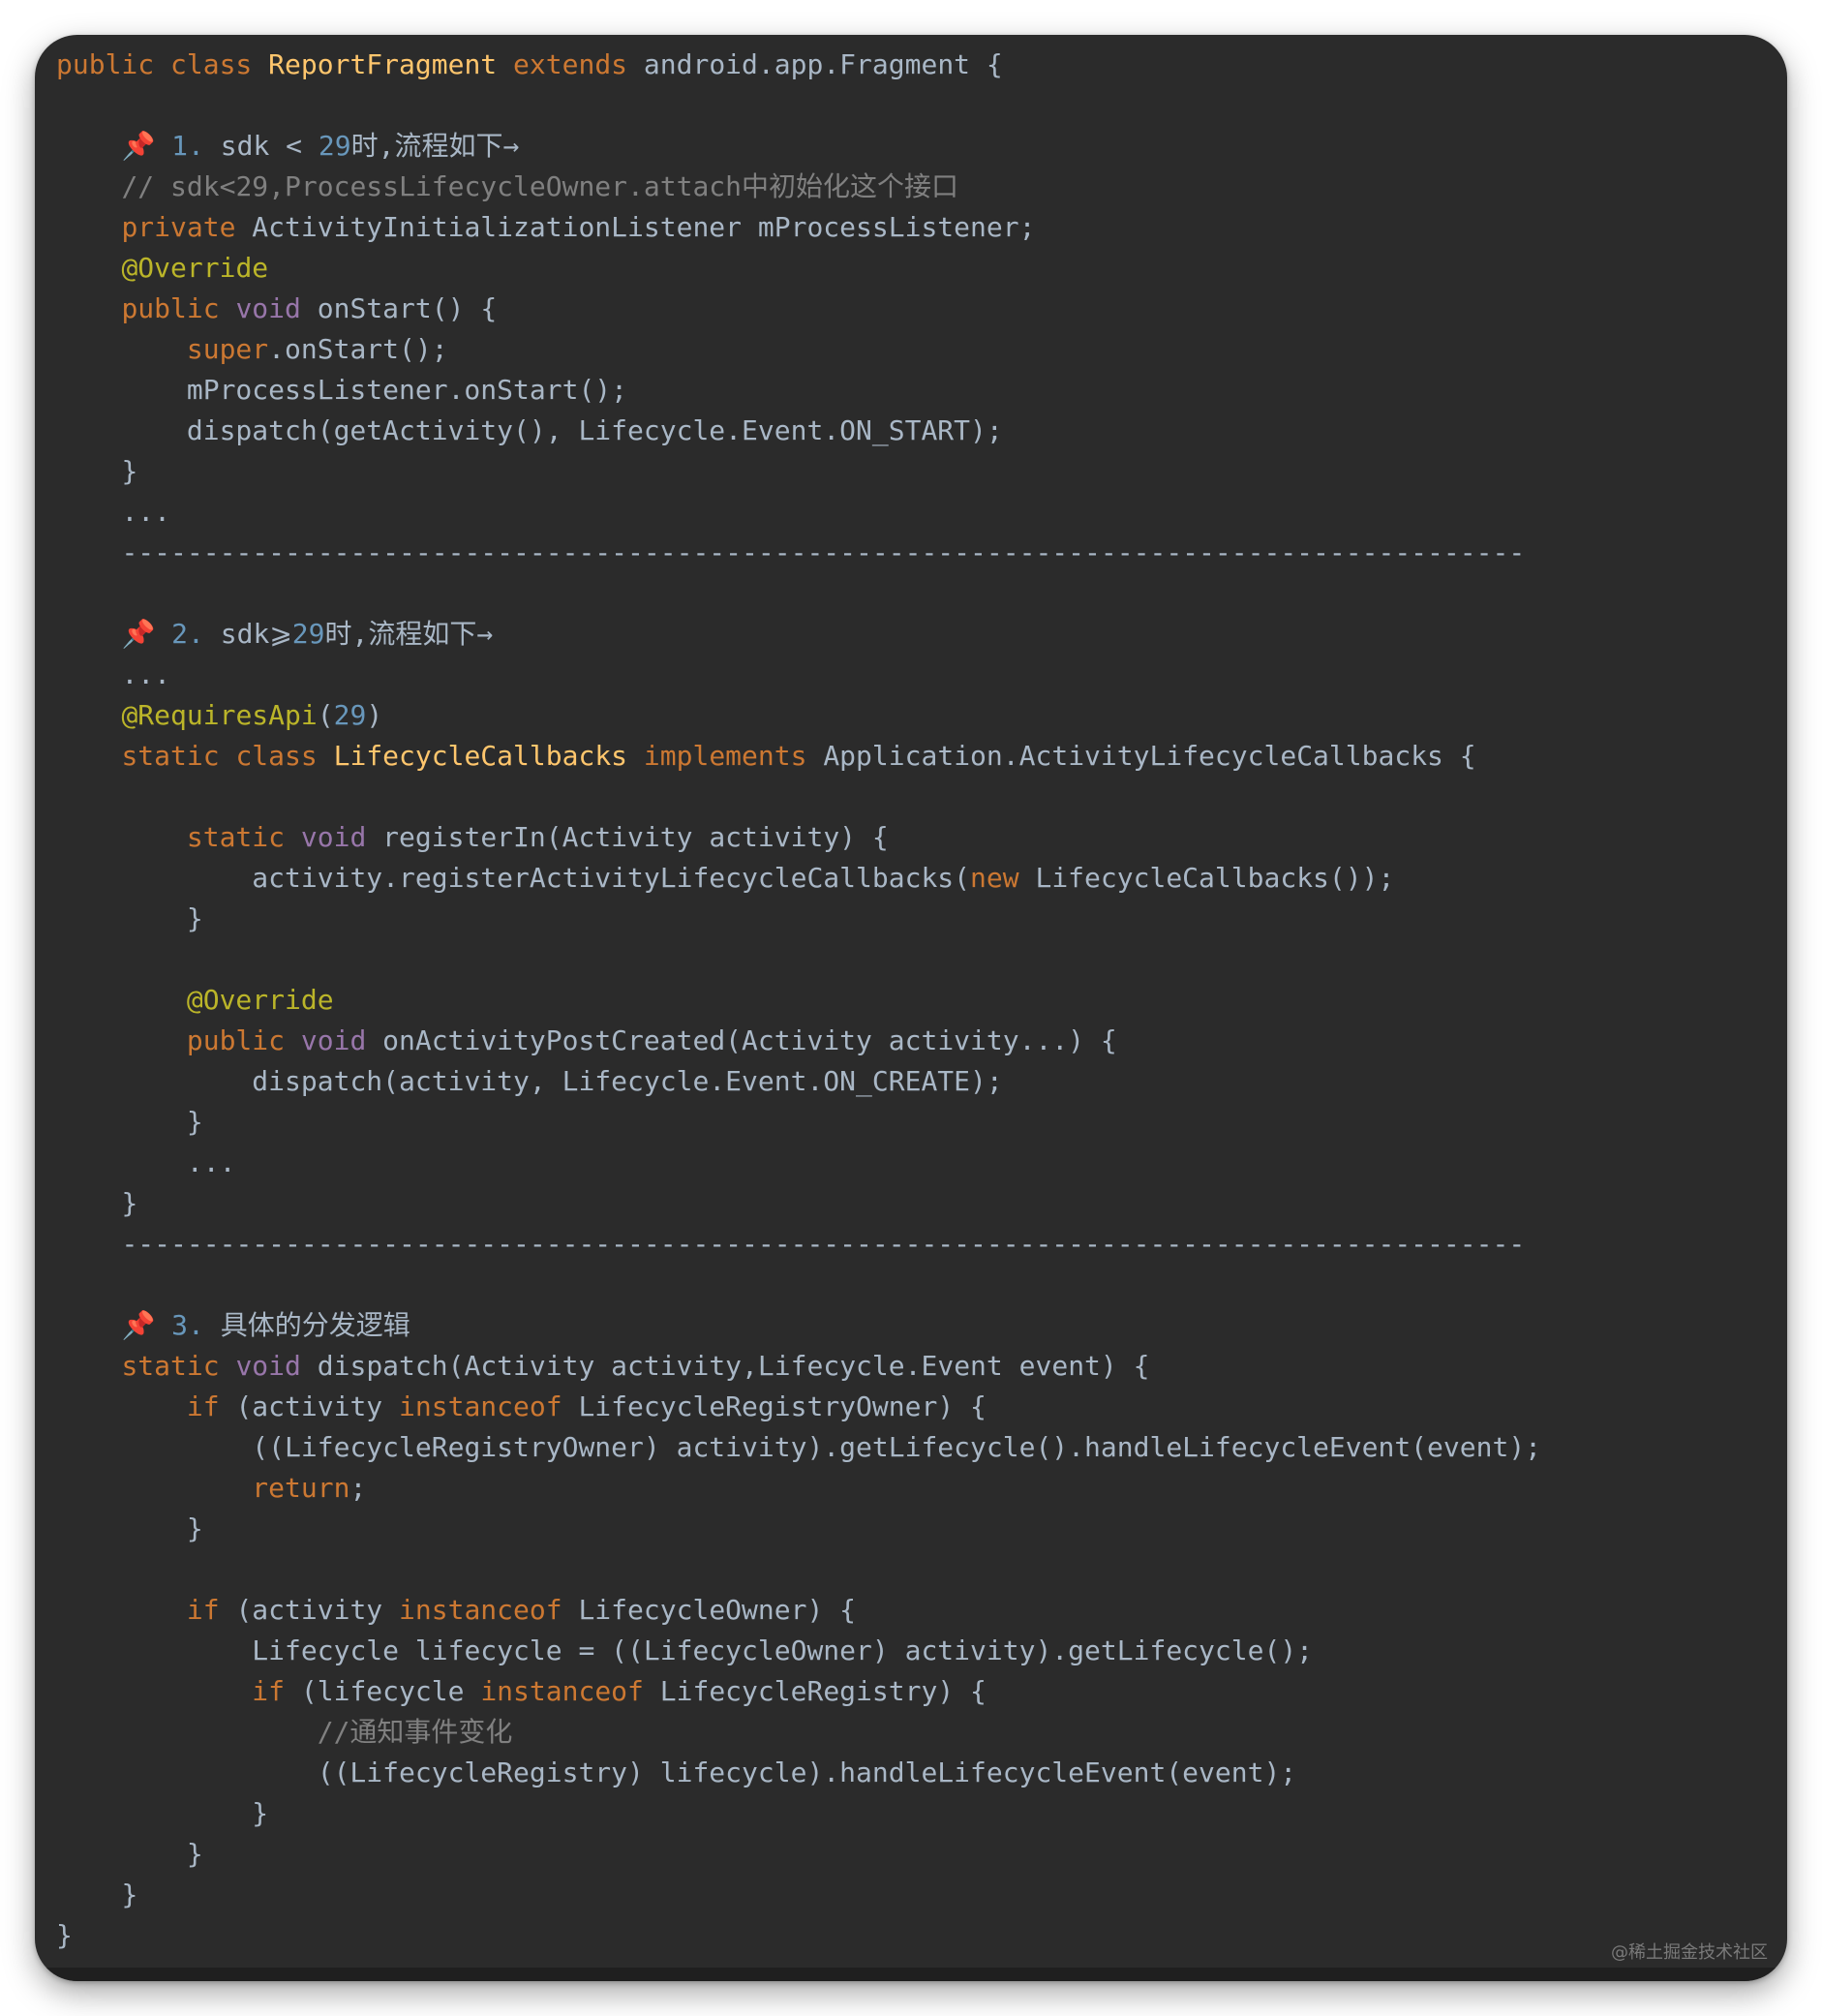 This screenshot has height=2016, width=1822. What do you see at coordinates (358, 349) in the screenshot?
I see `code-token: .onStart();` at bounding box center [358, 349].